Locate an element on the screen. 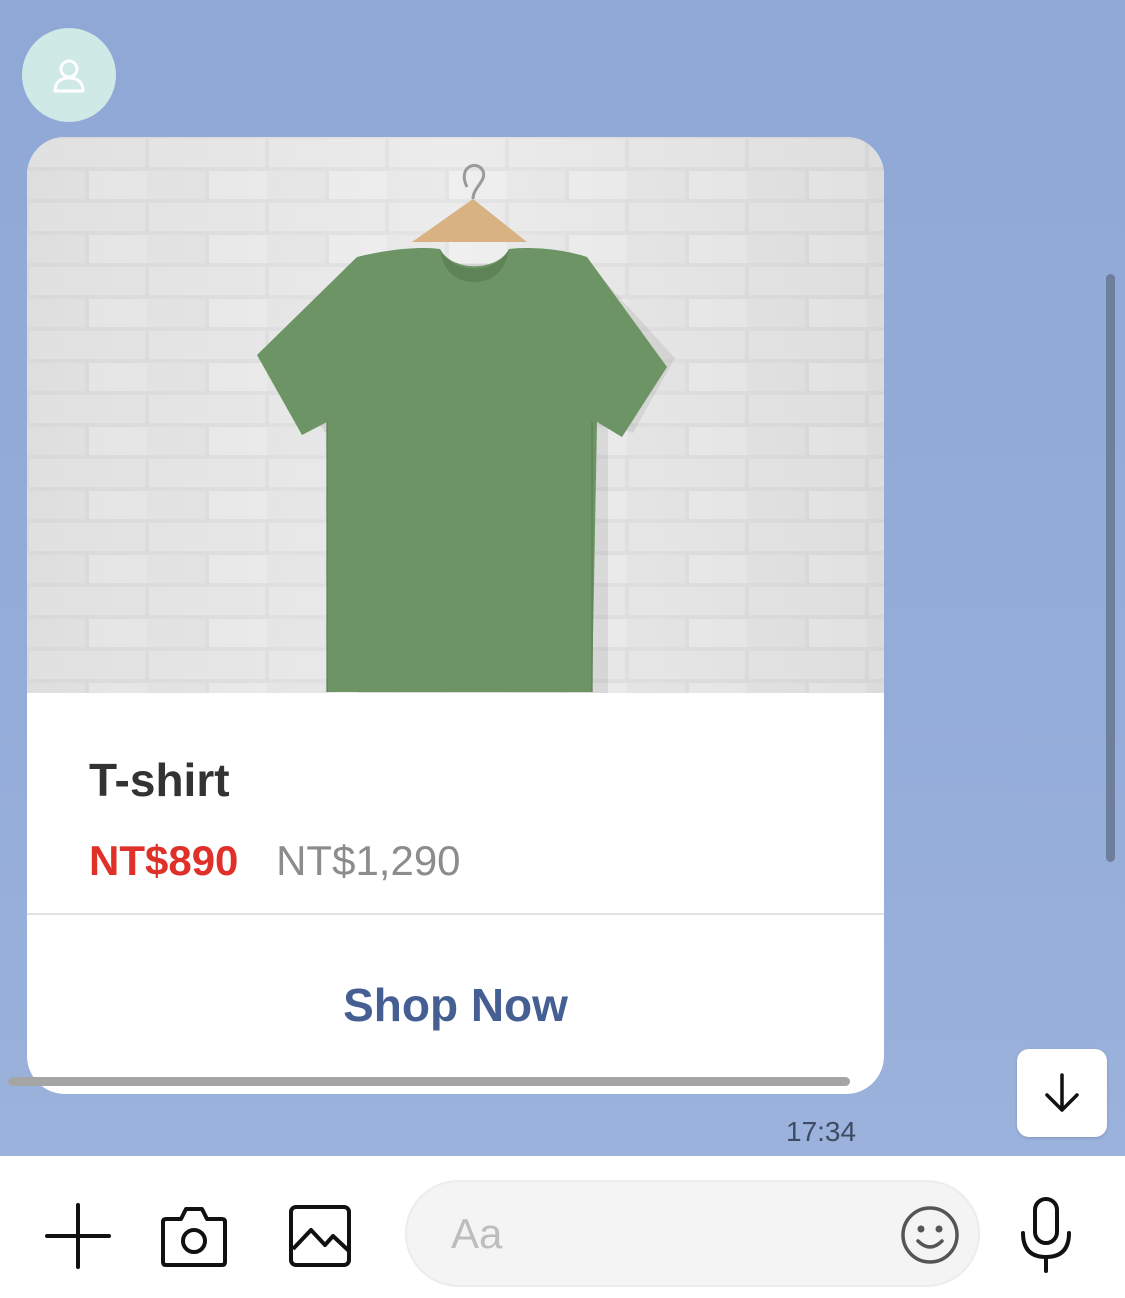 This screenshot has height=1298, width=1125. camera-button is located at coordinates (194, 1236).